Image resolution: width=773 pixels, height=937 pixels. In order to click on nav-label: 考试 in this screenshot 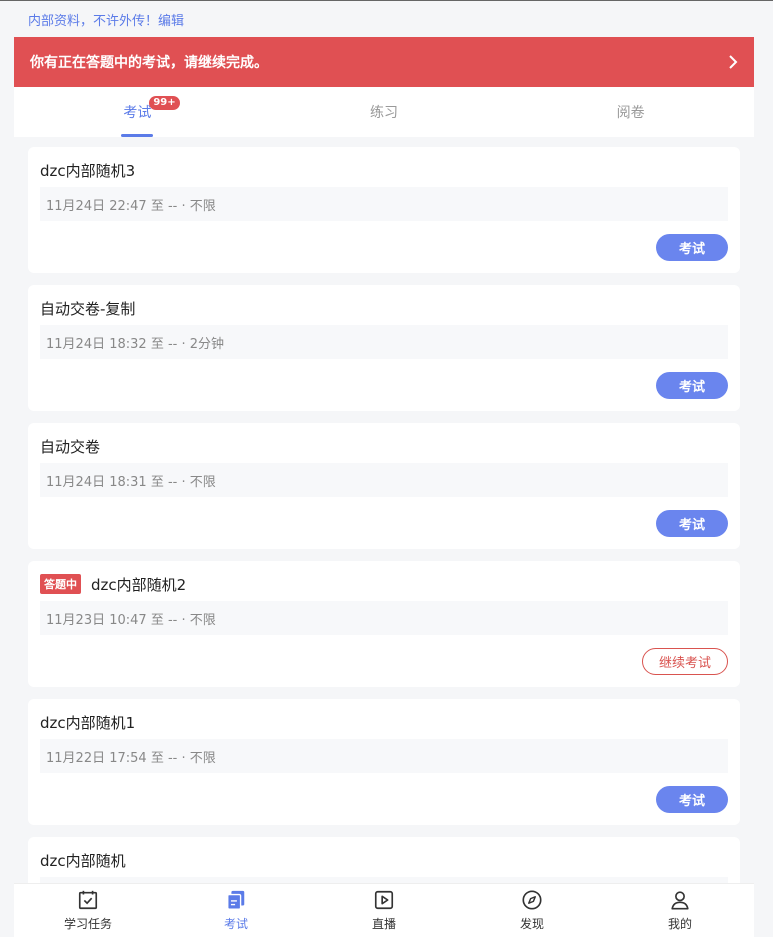, I will do `click(235, 924)`.